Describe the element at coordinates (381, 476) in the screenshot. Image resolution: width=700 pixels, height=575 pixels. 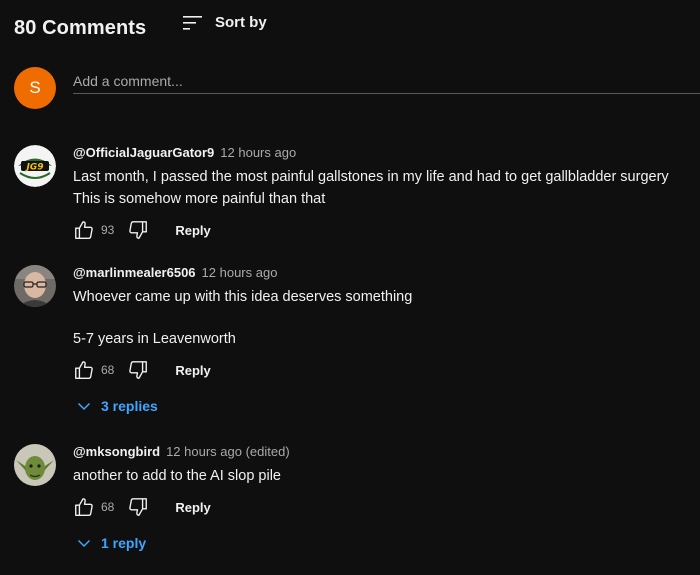
I see `comment-text: another to add to the AI slop pile` at that location.